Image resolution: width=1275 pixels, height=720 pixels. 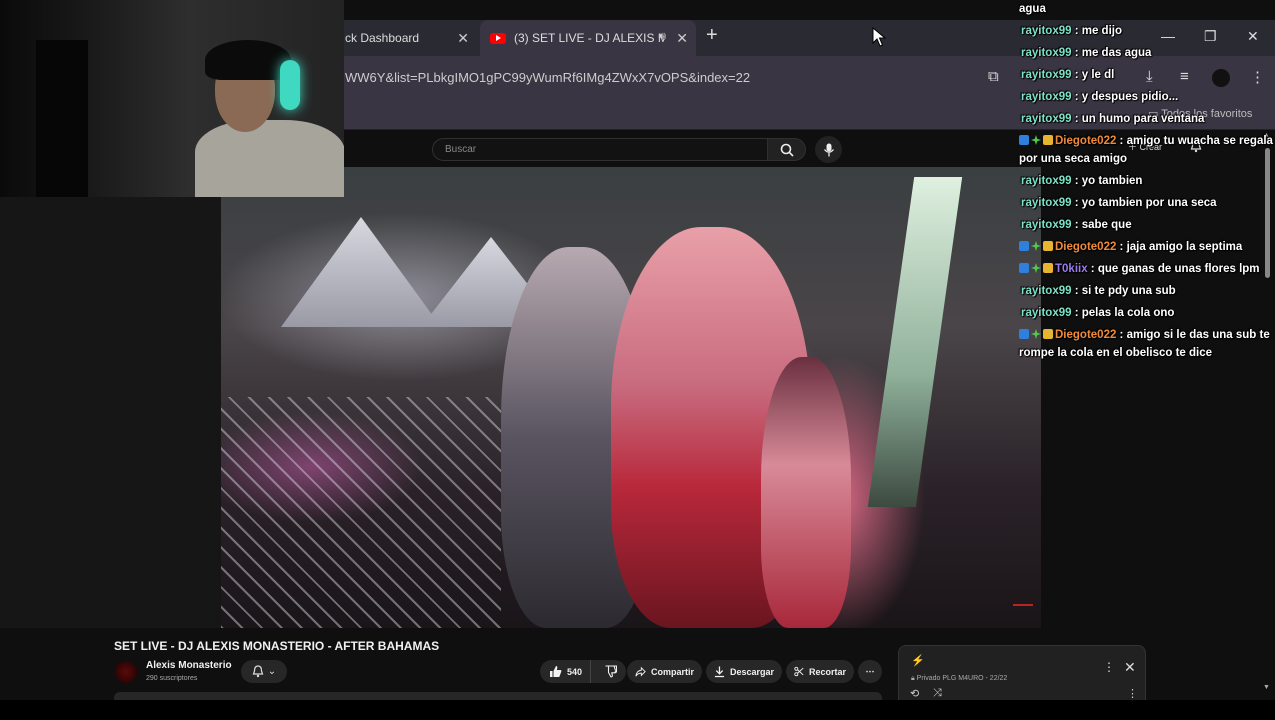 I want to click on chat-text: : que ganas de unas flores lpm, so click(x=1173, y=269).